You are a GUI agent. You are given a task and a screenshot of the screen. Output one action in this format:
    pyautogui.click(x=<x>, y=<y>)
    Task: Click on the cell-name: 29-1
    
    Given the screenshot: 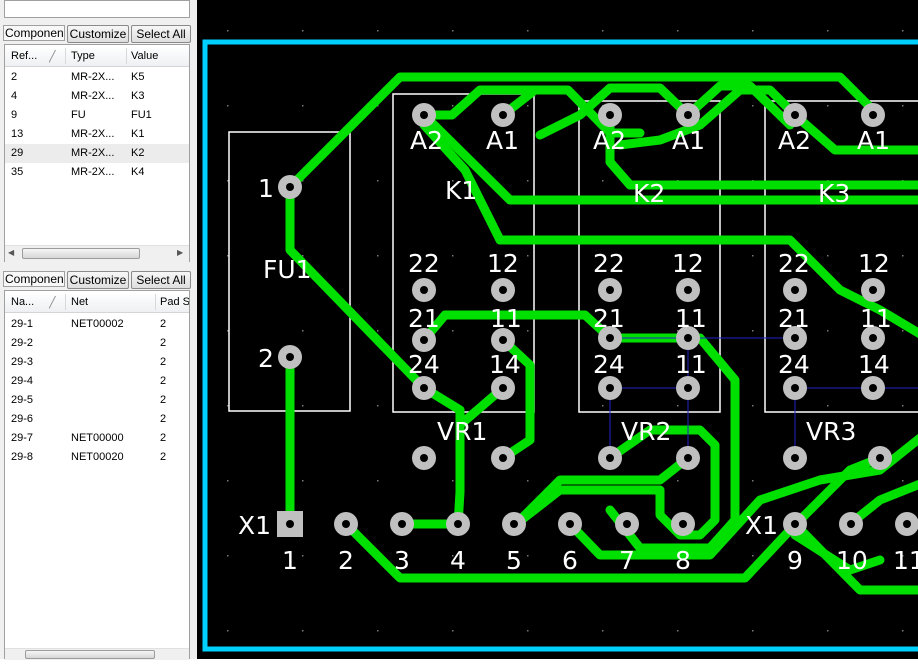 What is the action you would take?
    pyautogui.click(x=22, y=324)
    